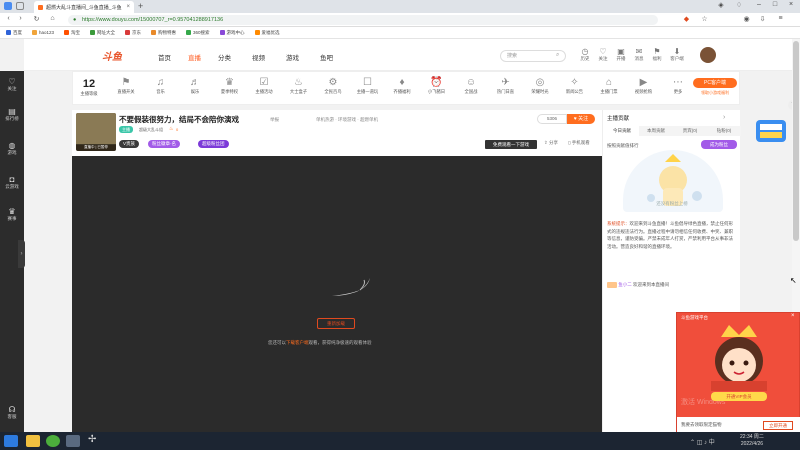  What do you see at coordinates (609, 85) in the screenshot?
I see `category-item: ⌂ 主播门票` at bounding box center [609, 85].